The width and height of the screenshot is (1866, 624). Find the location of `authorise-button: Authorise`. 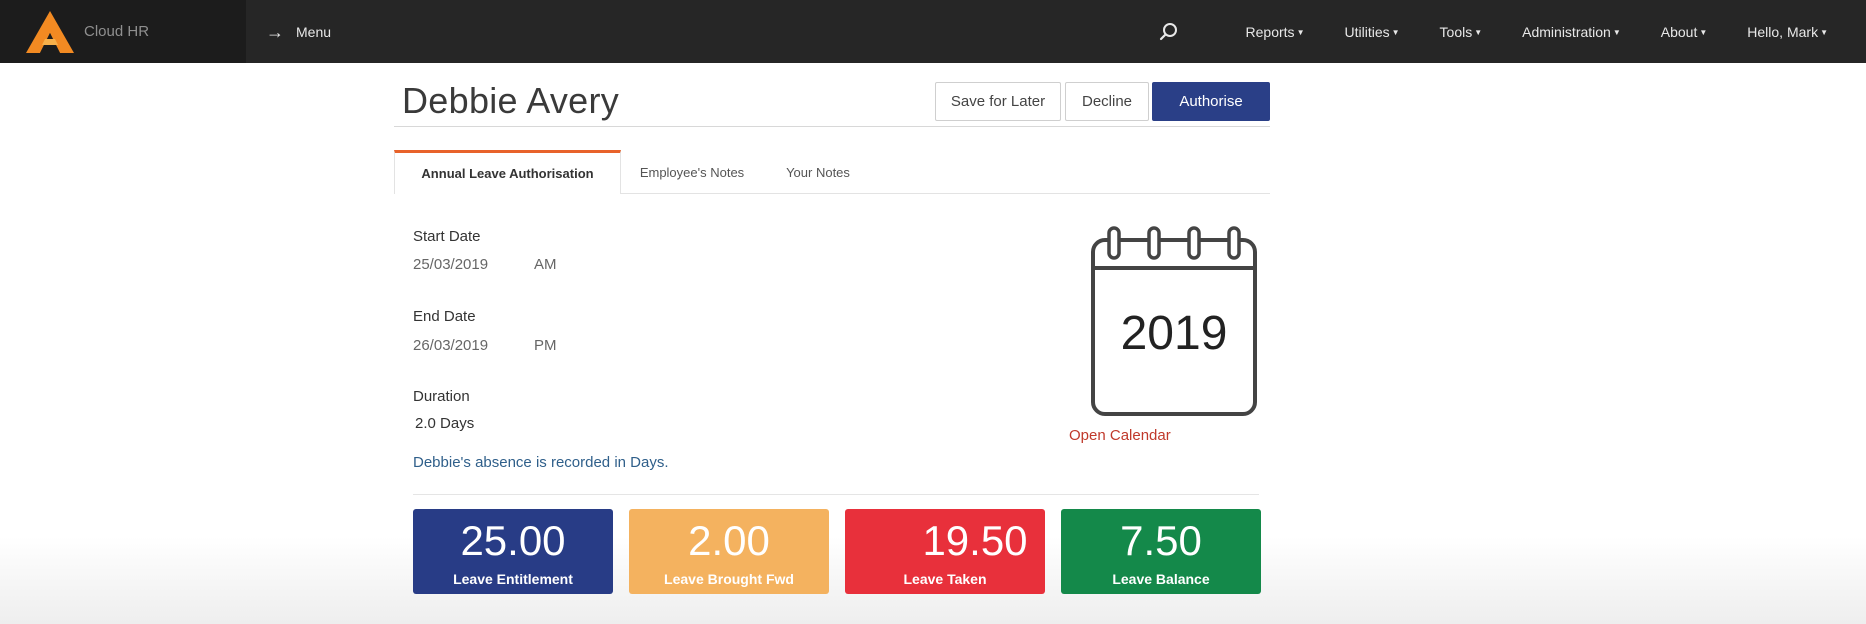

authorise-button: Authorise is located at coordinates (1211, 101).